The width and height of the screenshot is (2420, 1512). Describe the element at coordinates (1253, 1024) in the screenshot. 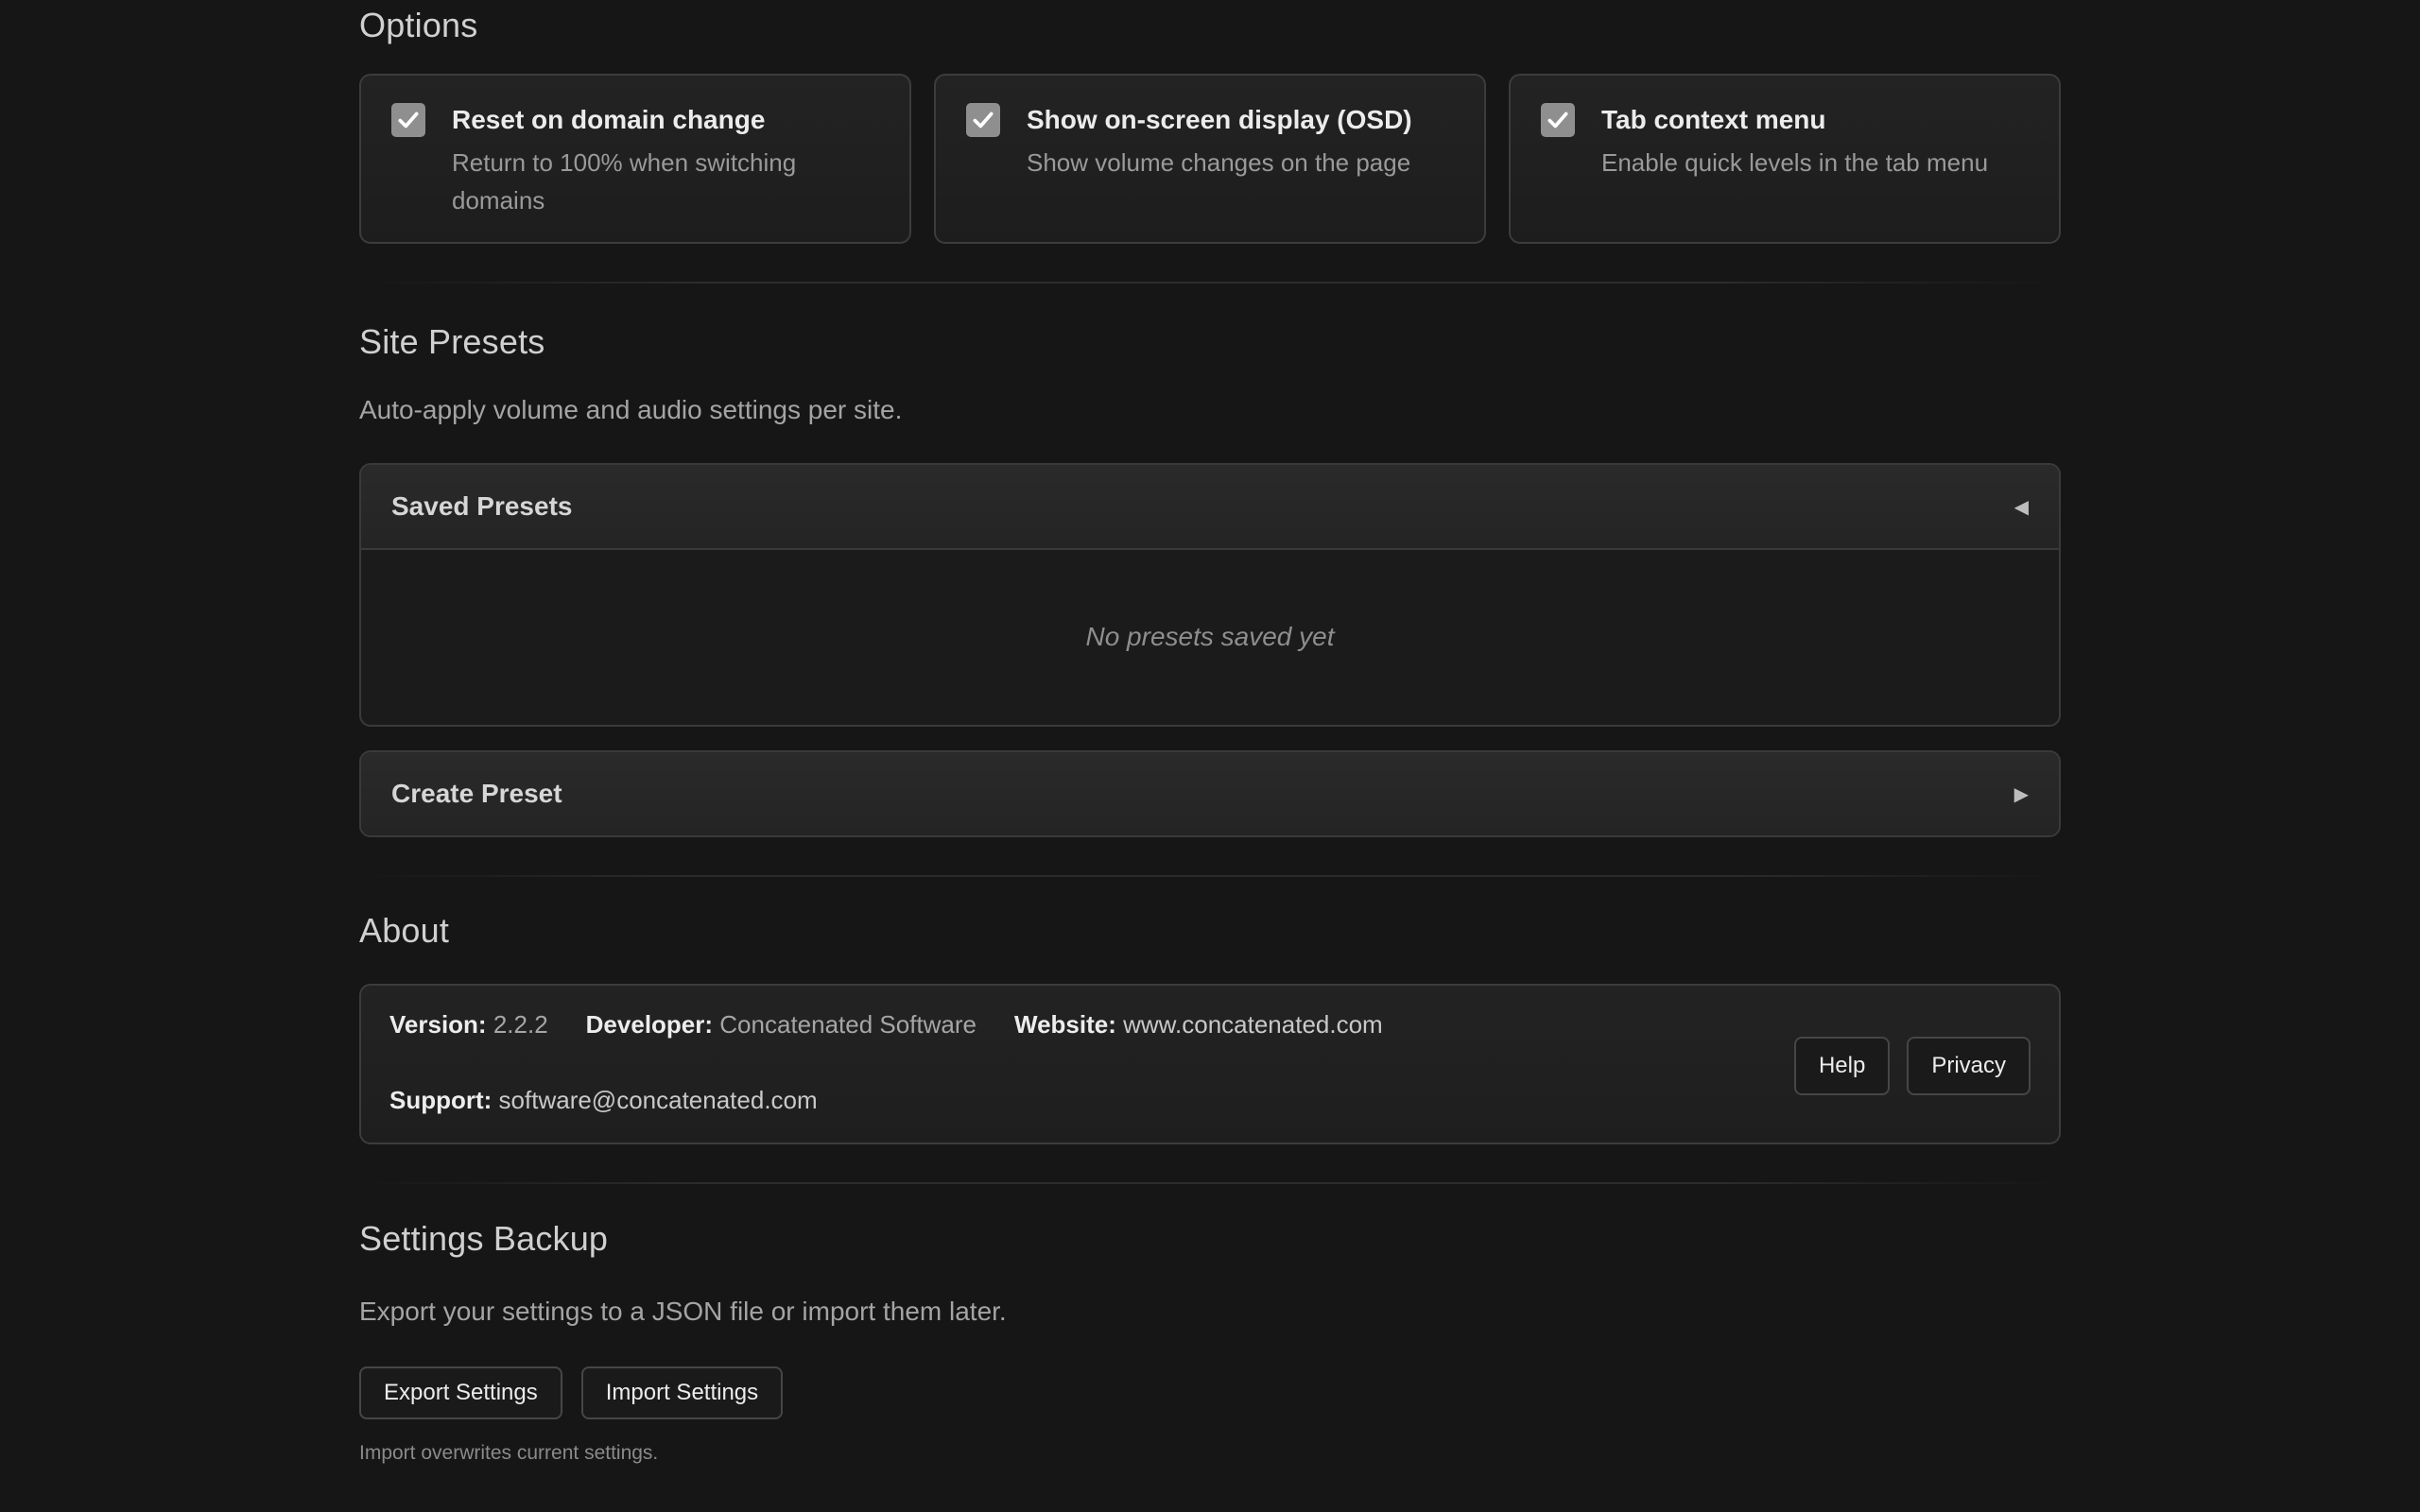

I see `website-link: www.concatenated.com` at that location.